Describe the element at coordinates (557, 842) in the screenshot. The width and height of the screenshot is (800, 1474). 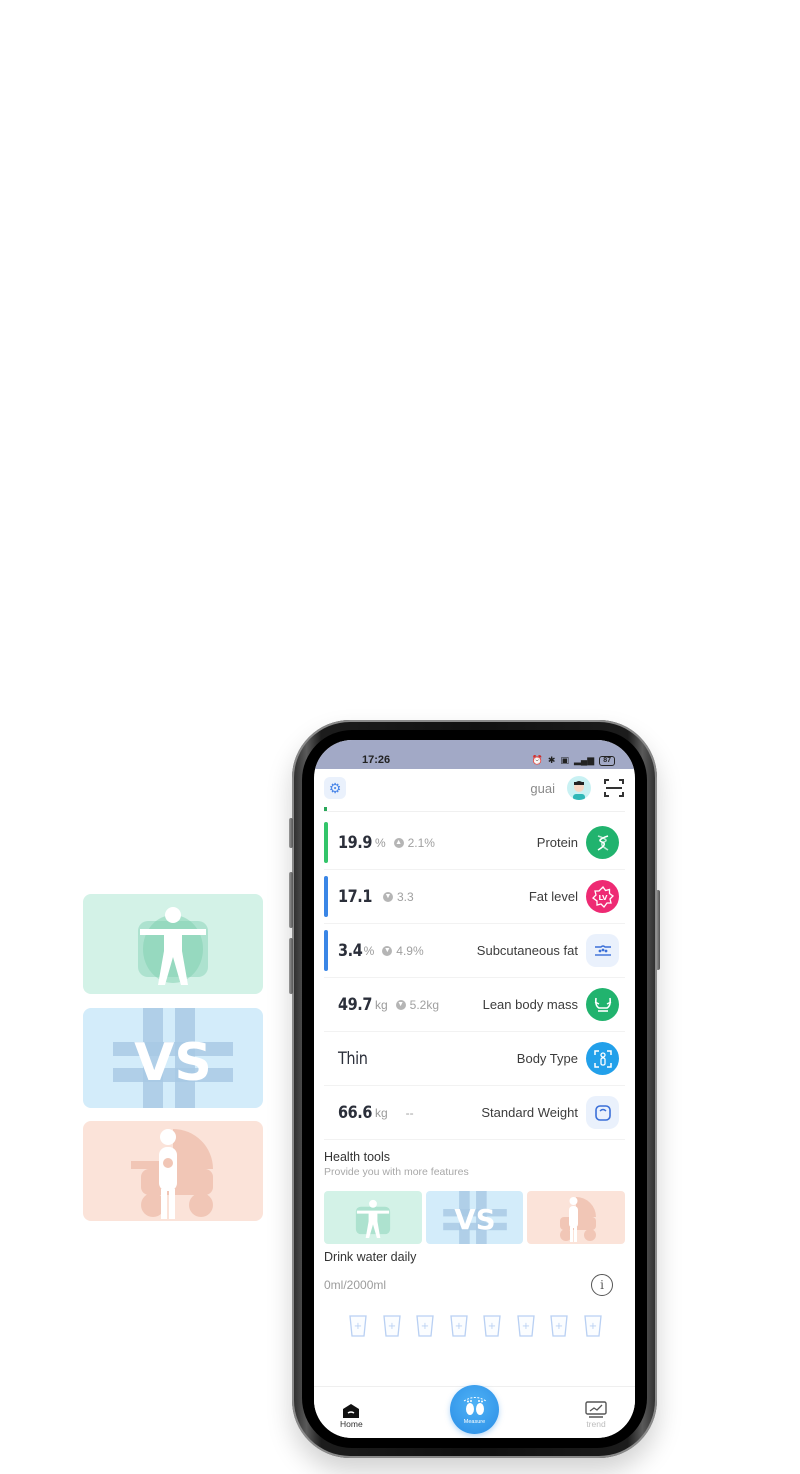
I see `metric-label: Protein` at that location.